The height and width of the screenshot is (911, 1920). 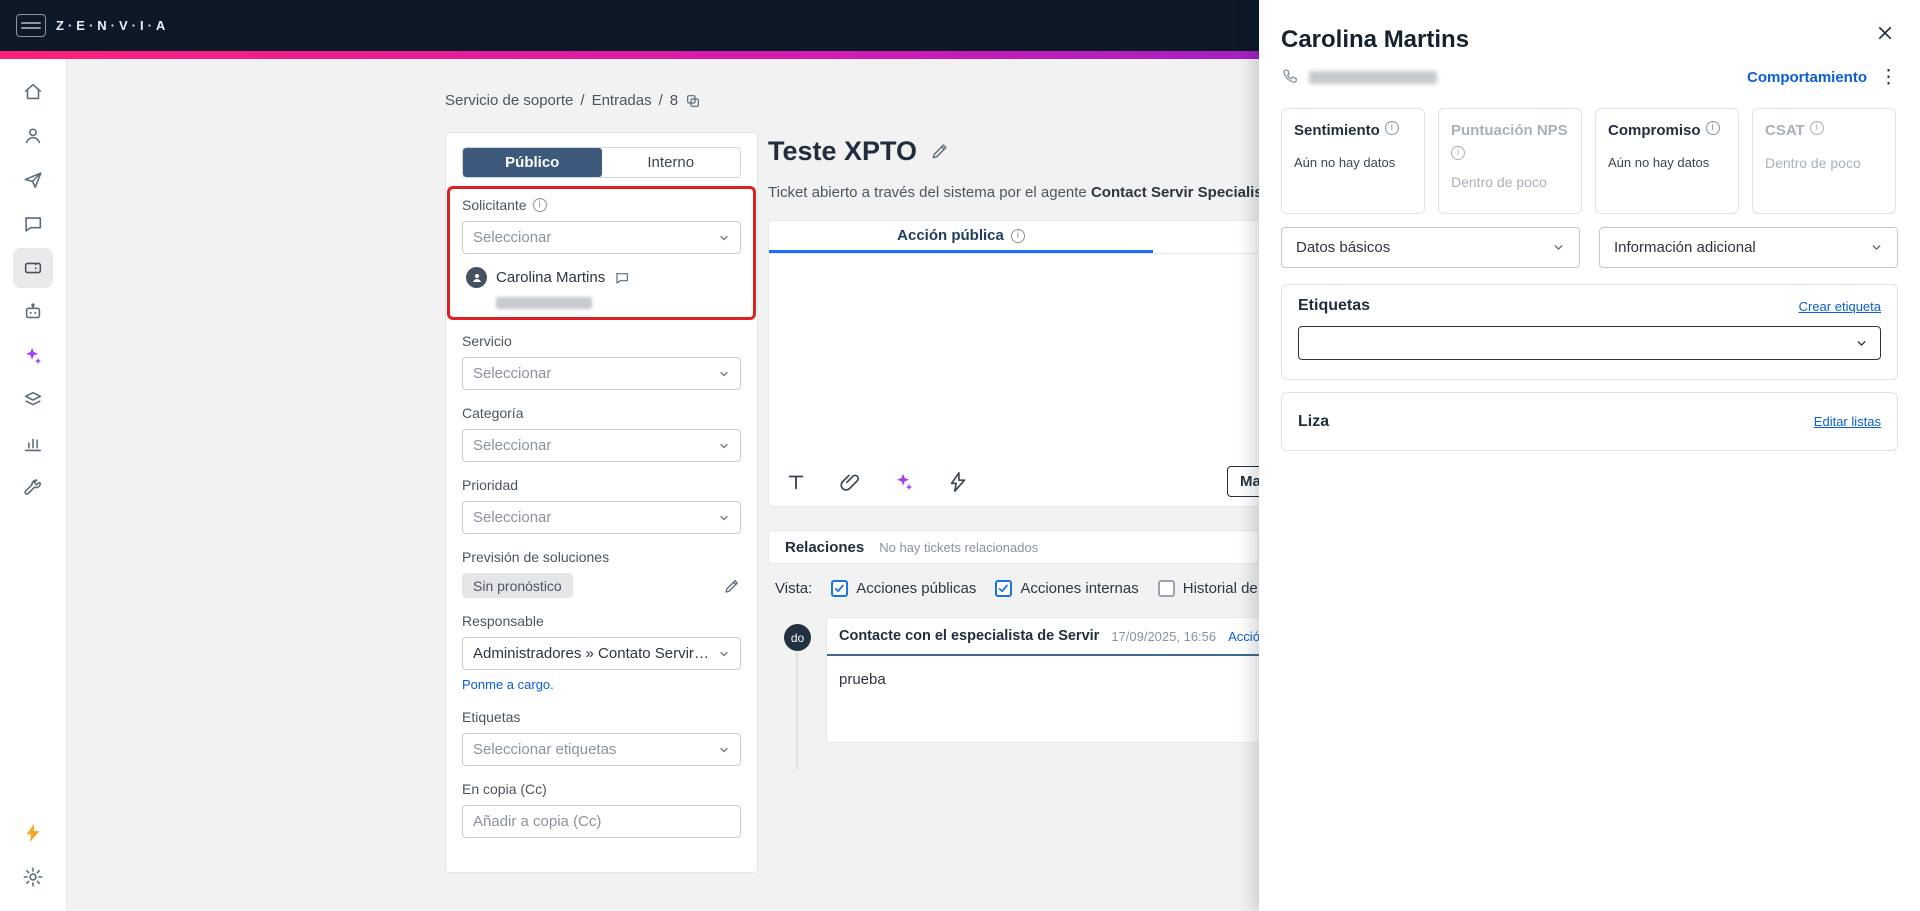 What do you see at coordinates (1067, 588) in the screenshot?
I see `filter-acciones-internas: Acciones internas` at bounding box center [1067, 588].